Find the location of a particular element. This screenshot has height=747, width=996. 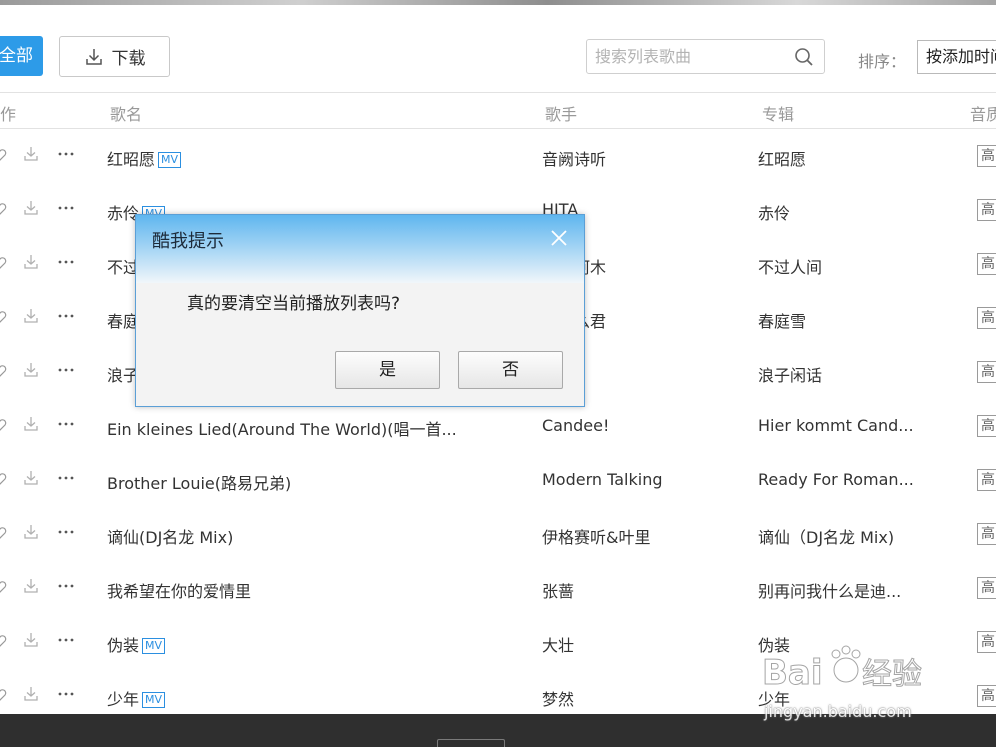

song-title-text: 伪装 is located at coordinates (123, 645).